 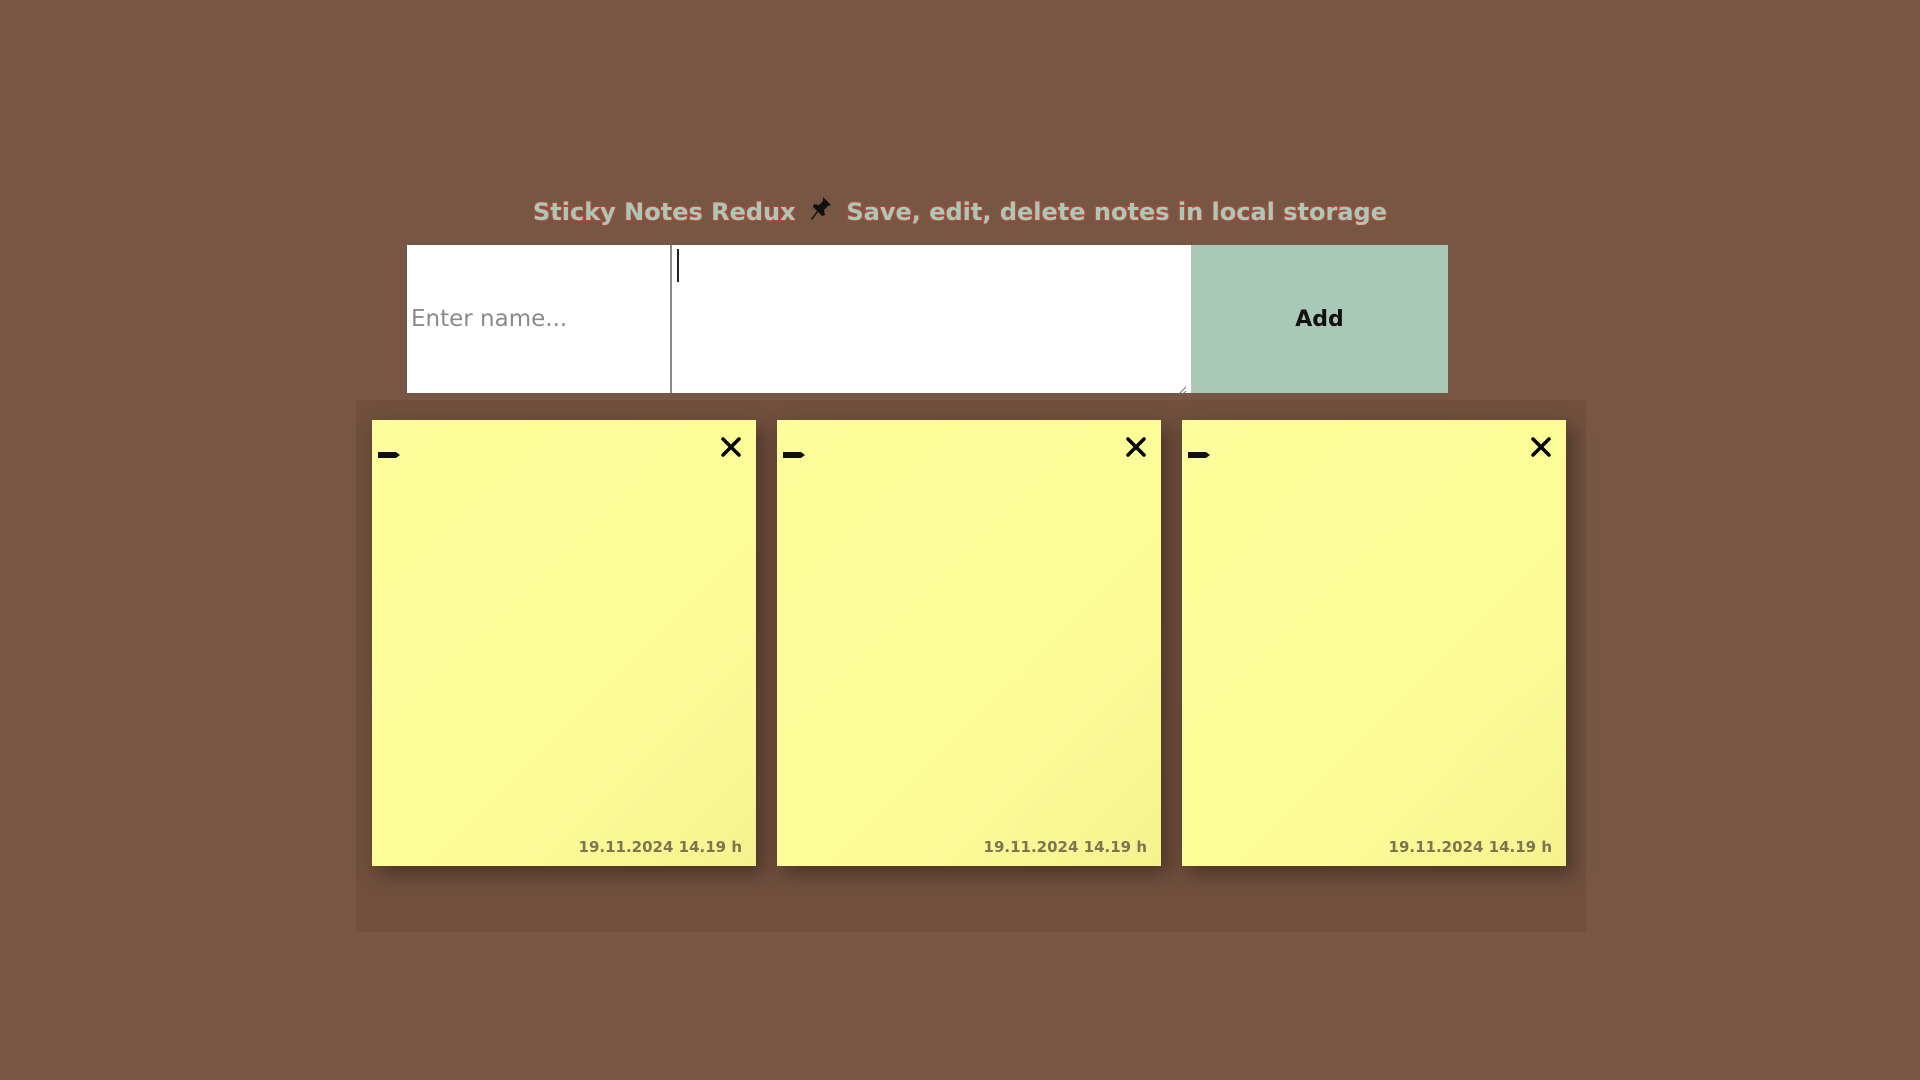 I want to click on content-input-wrapper, so click(x=931, y=320).